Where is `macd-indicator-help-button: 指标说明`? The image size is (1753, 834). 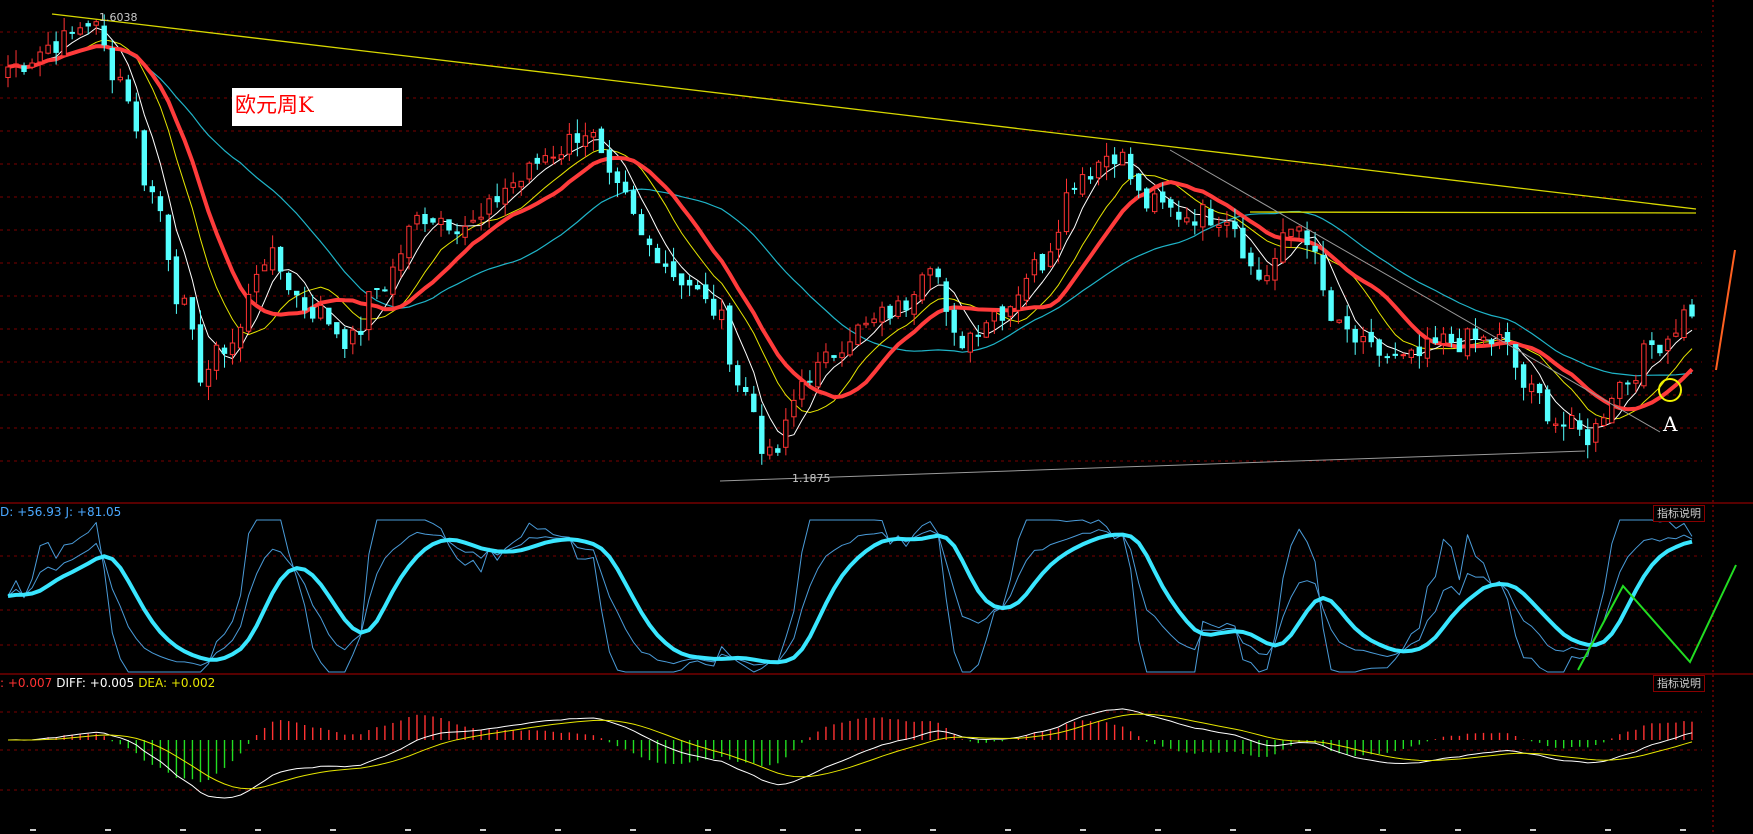
macd-indicator-help-button: 指标说明 is located at coordinates (1679, 683).